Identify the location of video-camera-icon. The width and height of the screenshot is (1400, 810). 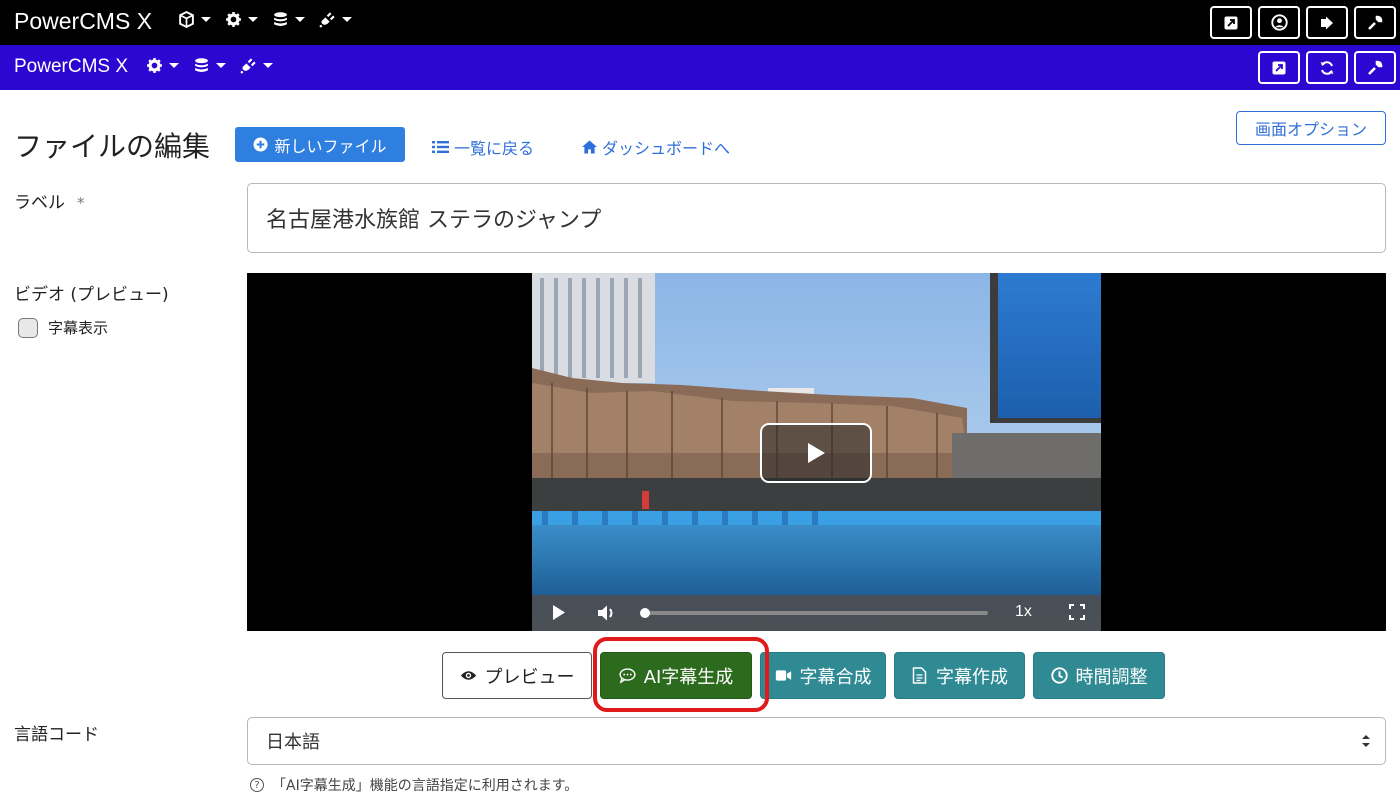
(783, 675).